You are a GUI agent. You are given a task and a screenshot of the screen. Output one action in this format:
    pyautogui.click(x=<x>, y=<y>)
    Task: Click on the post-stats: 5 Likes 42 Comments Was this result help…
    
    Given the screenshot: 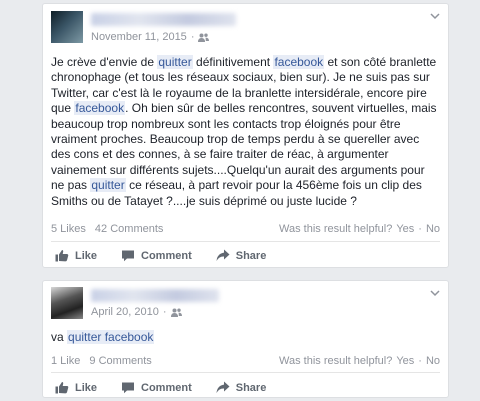 What is the action you would take?
    pyautogui.click(x=245, y=229)
    